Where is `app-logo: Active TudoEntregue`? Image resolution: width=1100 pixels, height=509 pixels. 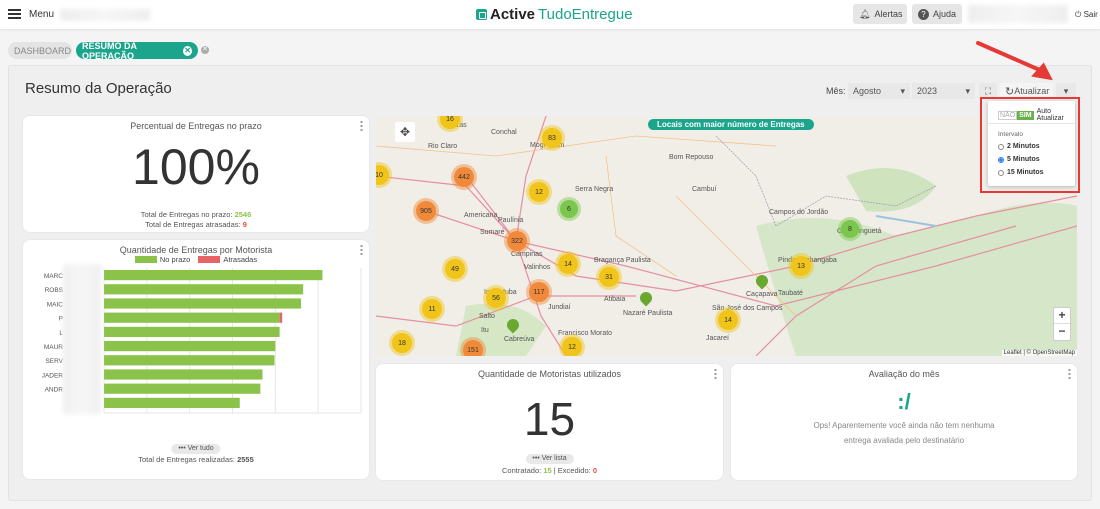 app-logo: Active TudoEntregue is located at coordinates (554, 14).